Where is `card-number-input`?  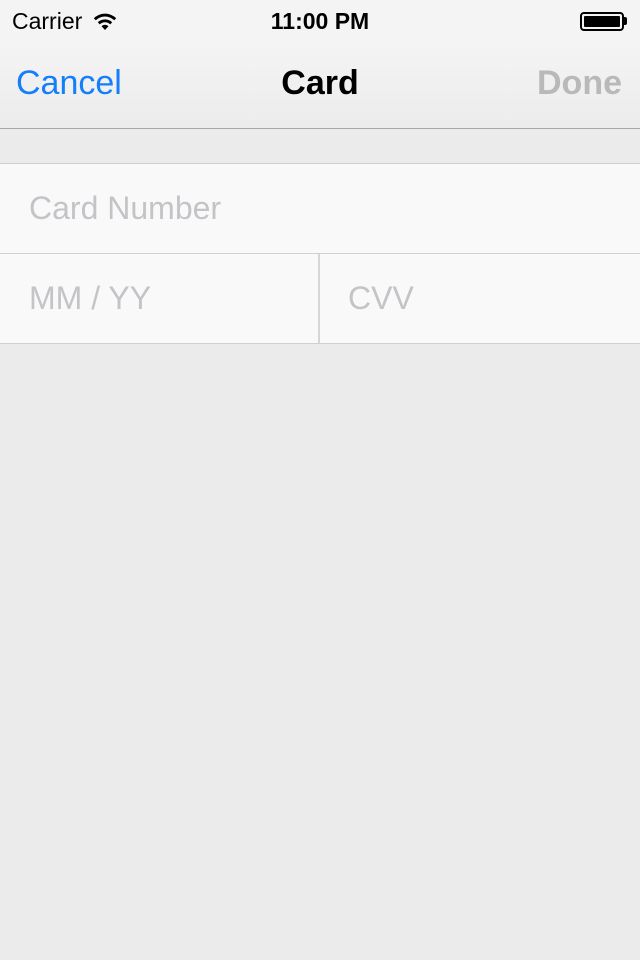 card-number-input is located at coordinates (320, 208).